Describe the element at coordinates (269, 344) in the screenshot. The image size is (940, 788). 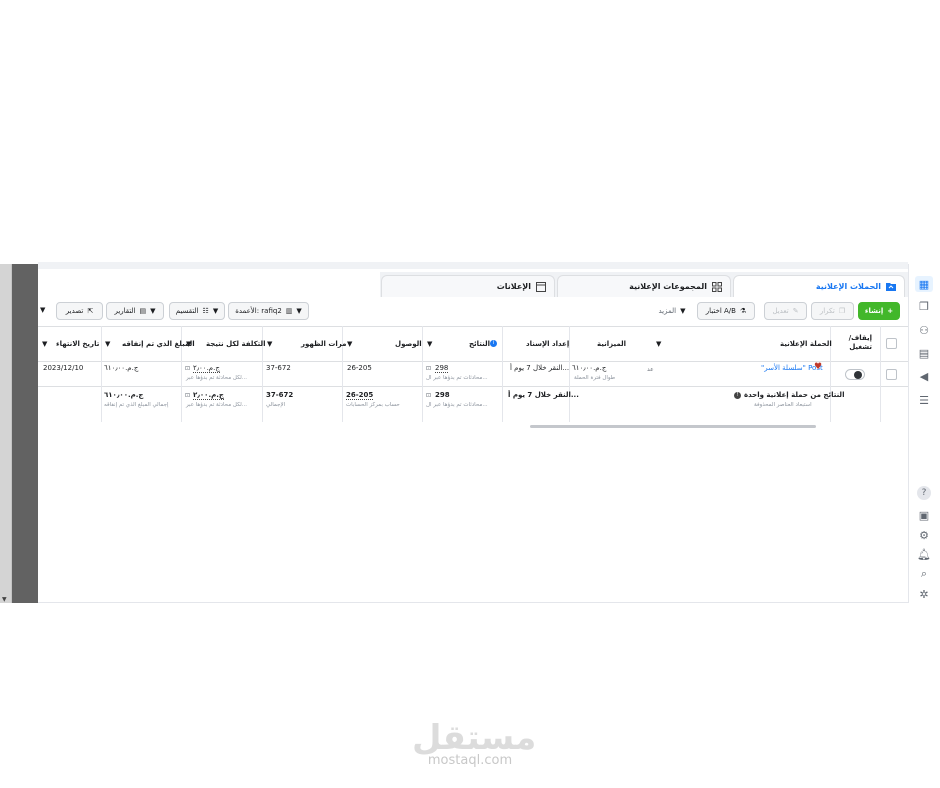
I see `impressions-sort-chevron-icon: ▼` at that location.